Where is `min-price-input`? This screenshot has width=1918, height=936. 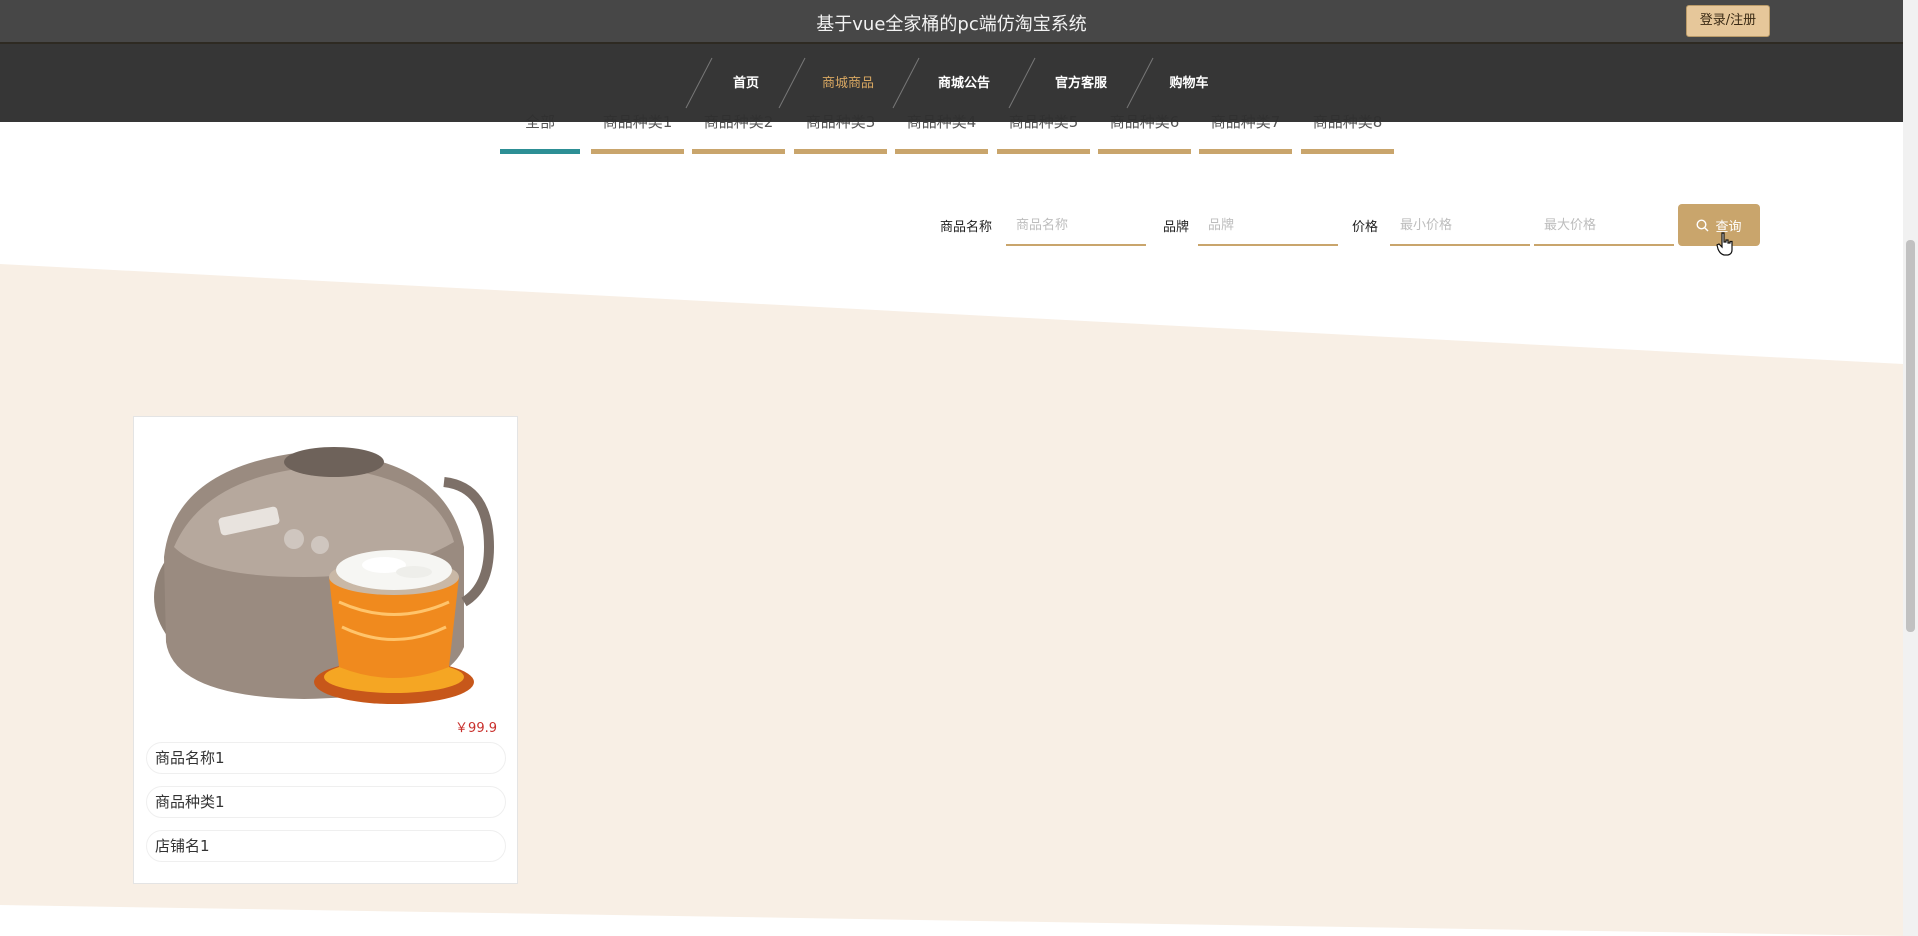 min-price-input is located at coordinates (1460, 226).